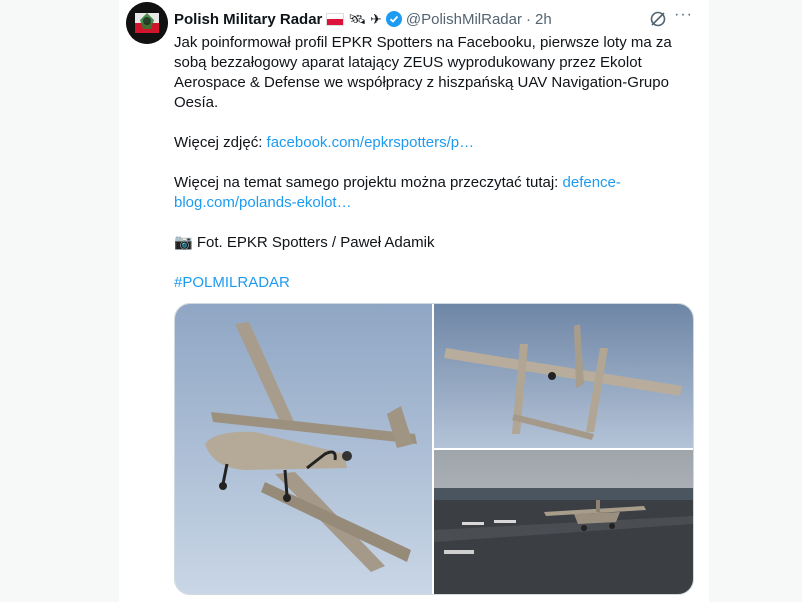 Image resolution: width=802 pixels, height=602 pixels. Describe the element at coordinates (357, 18) in the screenshot. I see `satellite-icon: 🛰` at that location.